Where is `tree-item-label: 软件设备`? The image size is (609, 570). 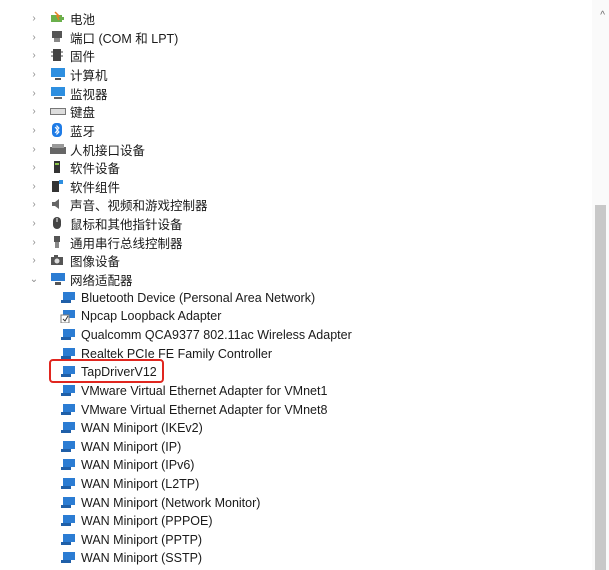 tree-item-label: 软件设备 is located at coordinates (95, 168).